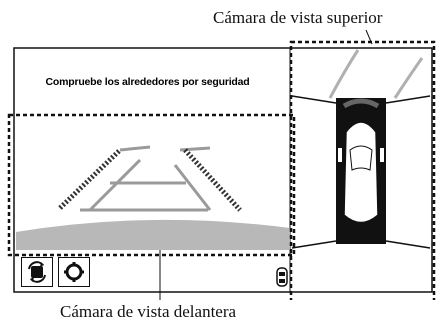 The height and width of the screenshot is (325, 446). I want to click on gear-icon, so click(74, 272).